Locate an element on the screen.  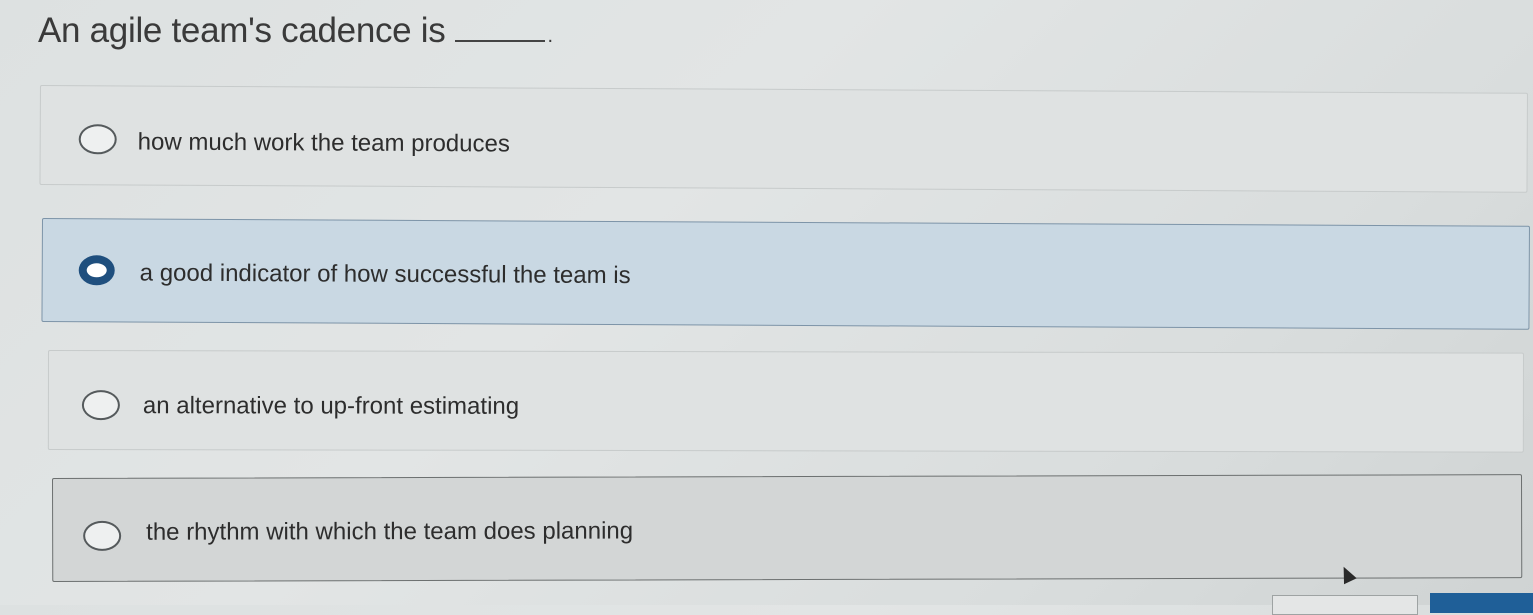
question-stem: An agile team's cadence is is located at coordinates (242, 30).